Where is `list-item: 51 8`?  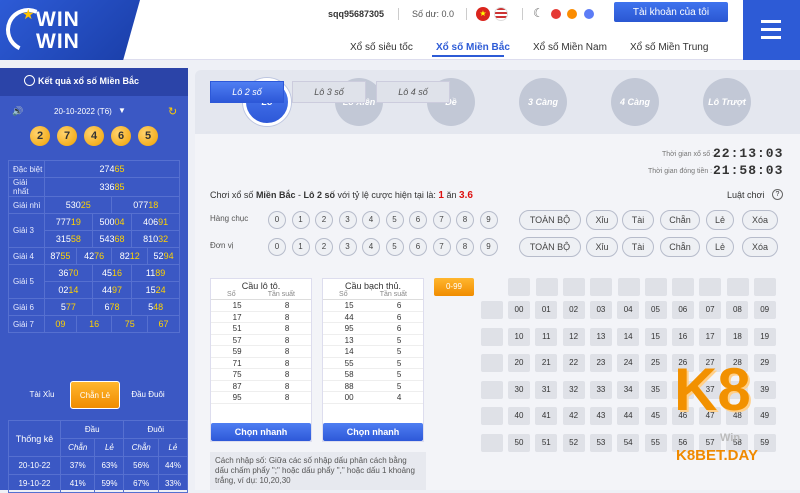 list-item: 51 8 is located at coordinates (261, 329).